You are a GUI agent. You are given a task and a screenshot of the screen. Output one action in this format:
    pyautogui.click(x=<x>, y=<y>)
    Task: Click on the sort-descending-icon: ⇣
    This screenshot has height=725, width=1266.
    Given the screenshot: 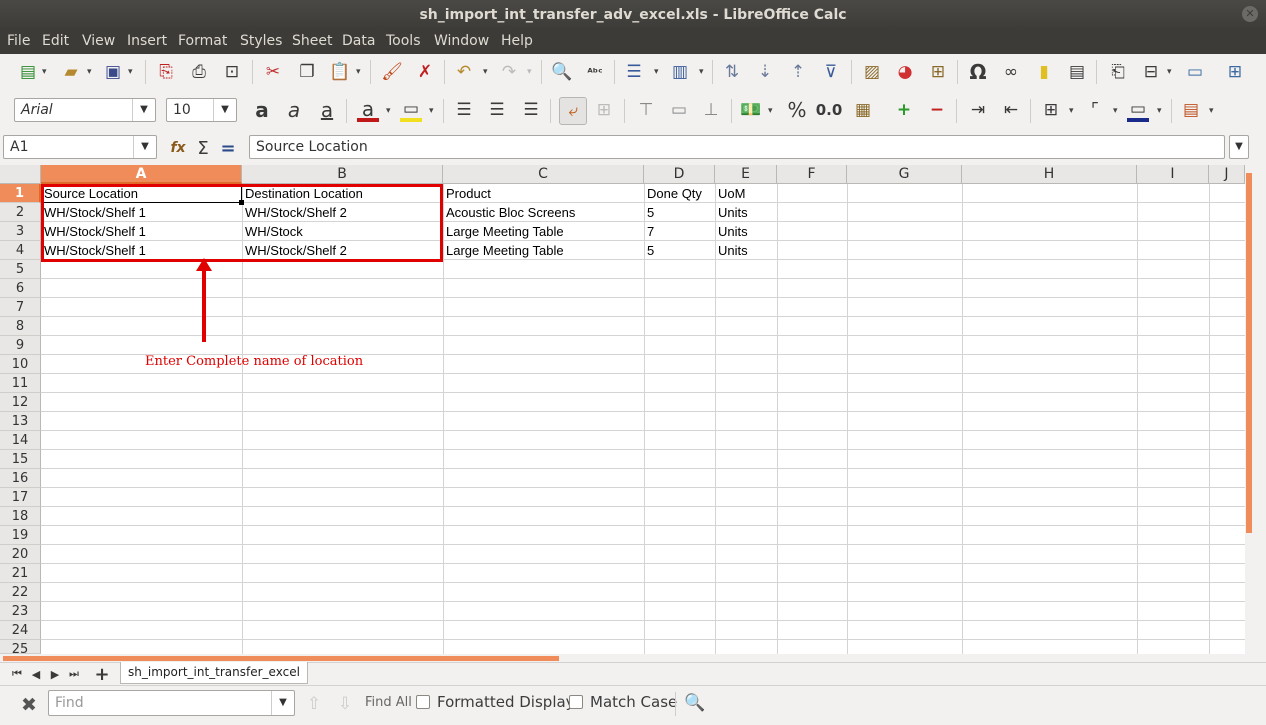 What is the action you would take?
    pyautogui.click(x=765, y=72)
    